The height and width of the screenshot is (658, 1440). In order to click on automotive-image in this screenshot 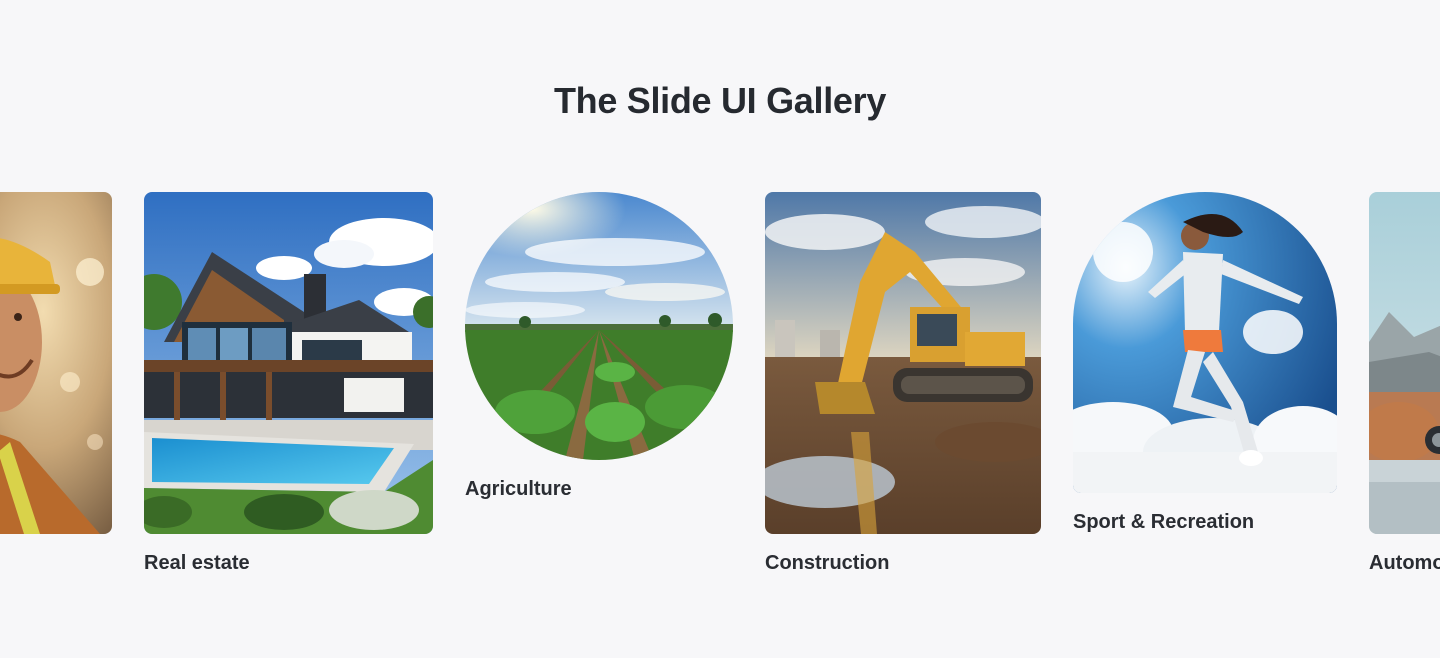, I will do `click(1404, 363)`.